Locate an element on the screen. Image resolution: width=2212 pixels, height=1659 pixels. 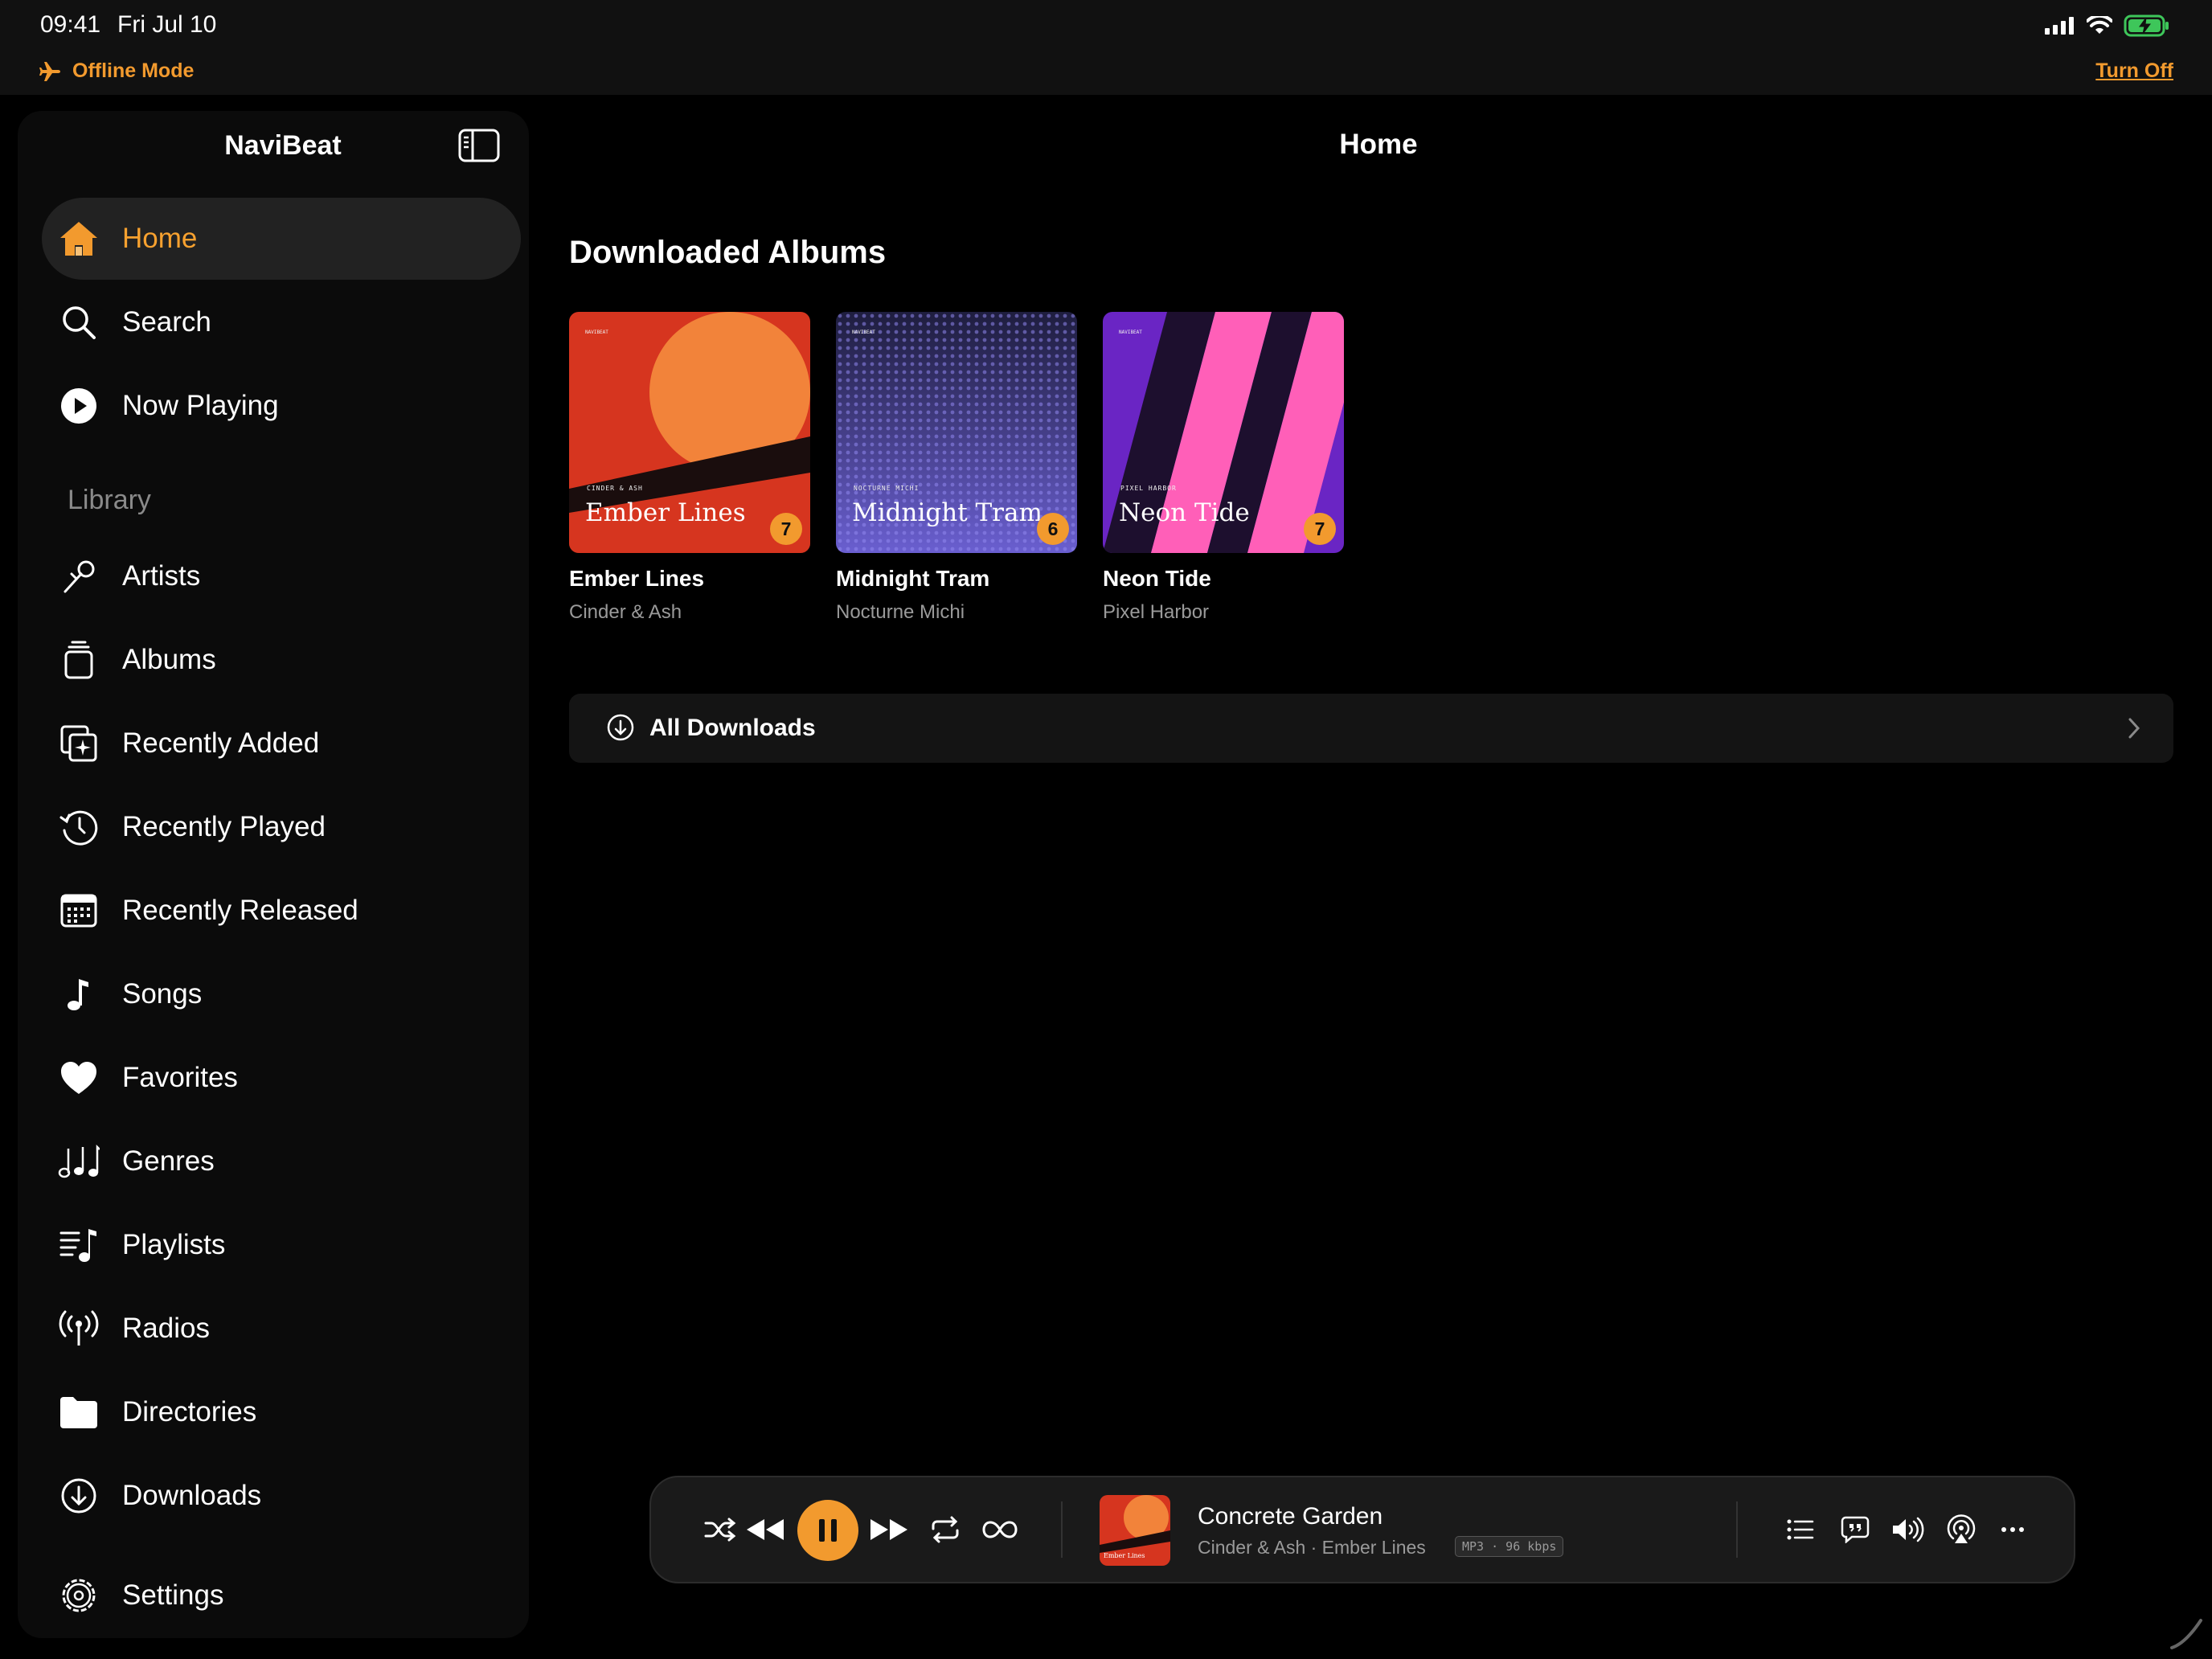
sidebar-item-albums: Albums is located at coordinates (281, 660).